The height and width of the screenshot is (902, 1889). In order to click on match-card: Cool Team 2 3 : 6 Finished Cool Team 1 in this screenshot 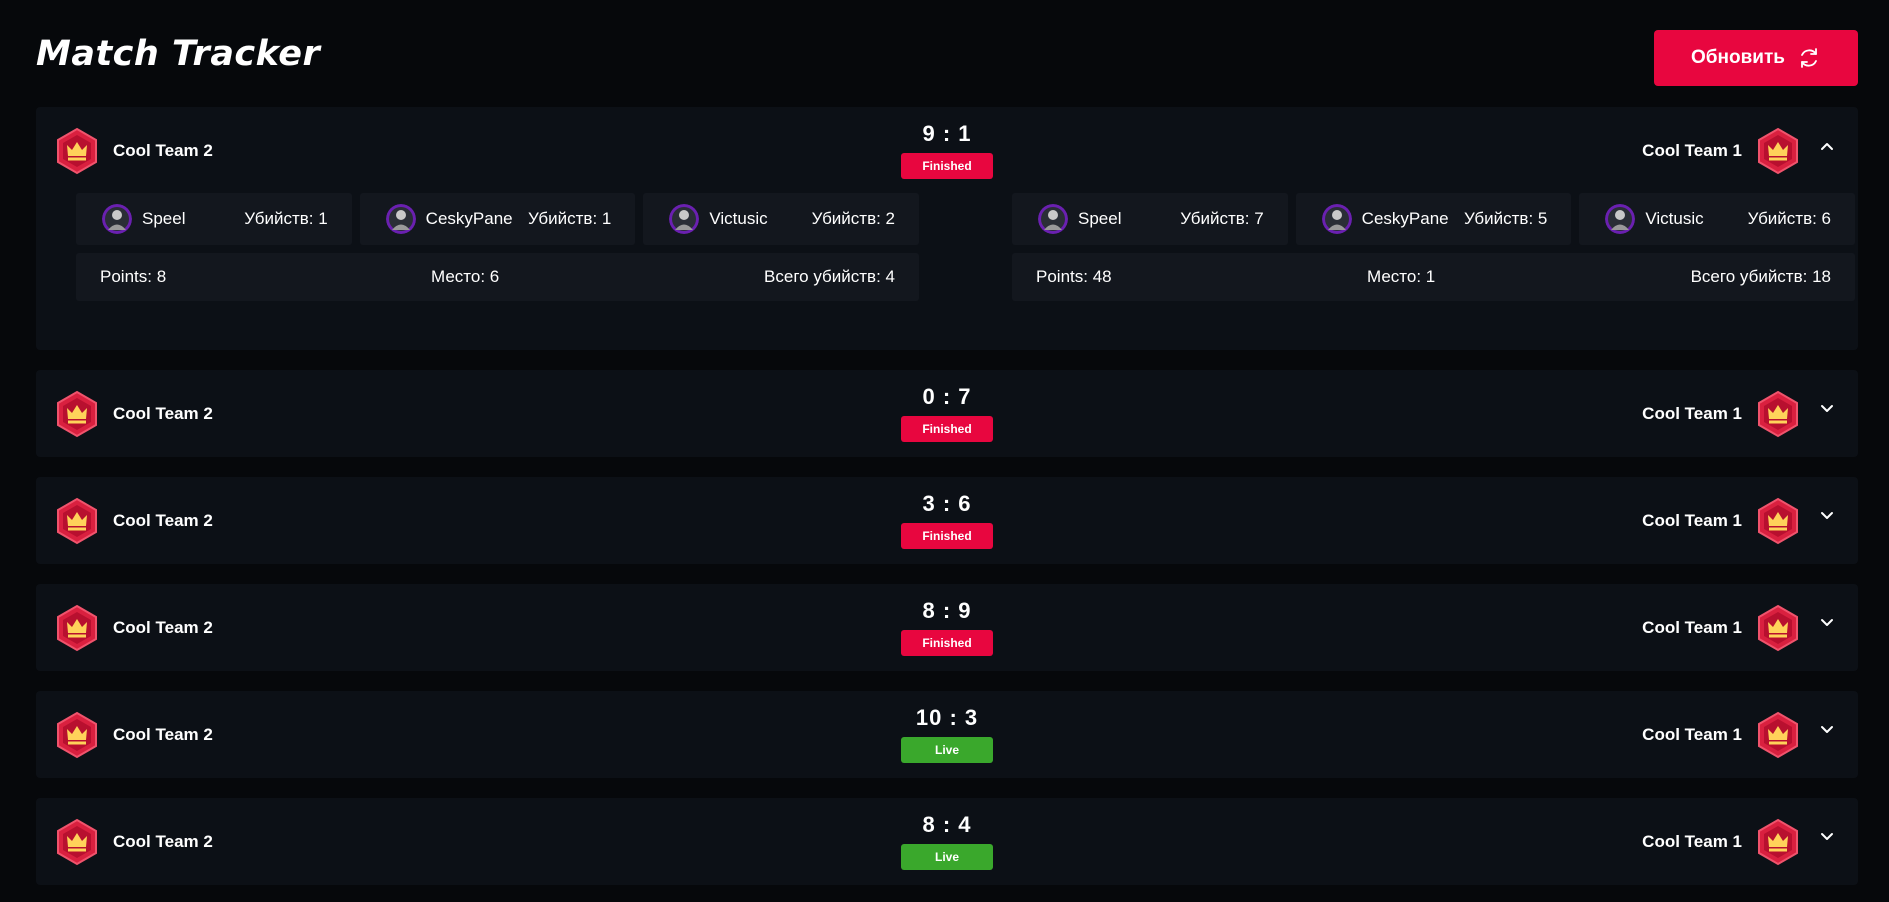, I will do `click(947, 520)`.